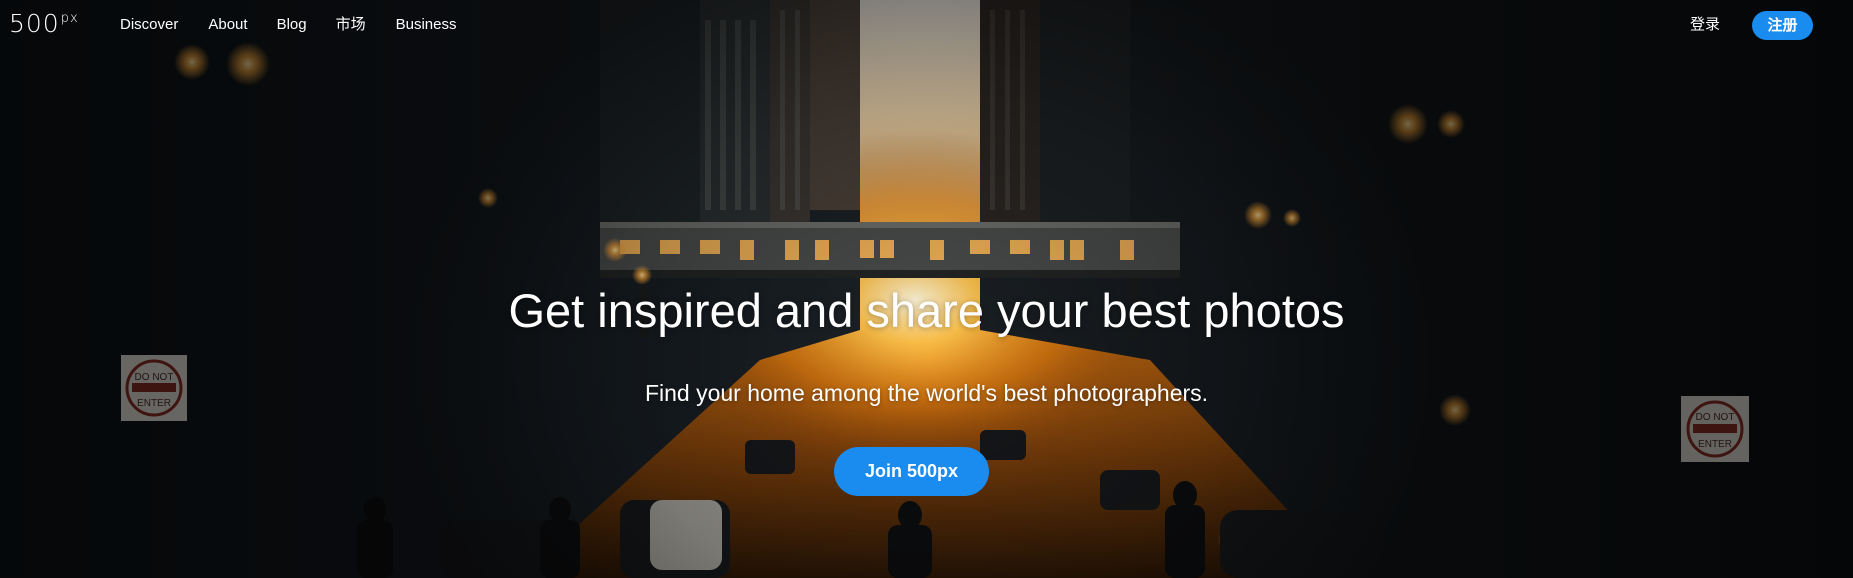 The width and height of the screenshot is (1853, 578). I want to click on nav-link-discover: Discover, so click(149, 25).